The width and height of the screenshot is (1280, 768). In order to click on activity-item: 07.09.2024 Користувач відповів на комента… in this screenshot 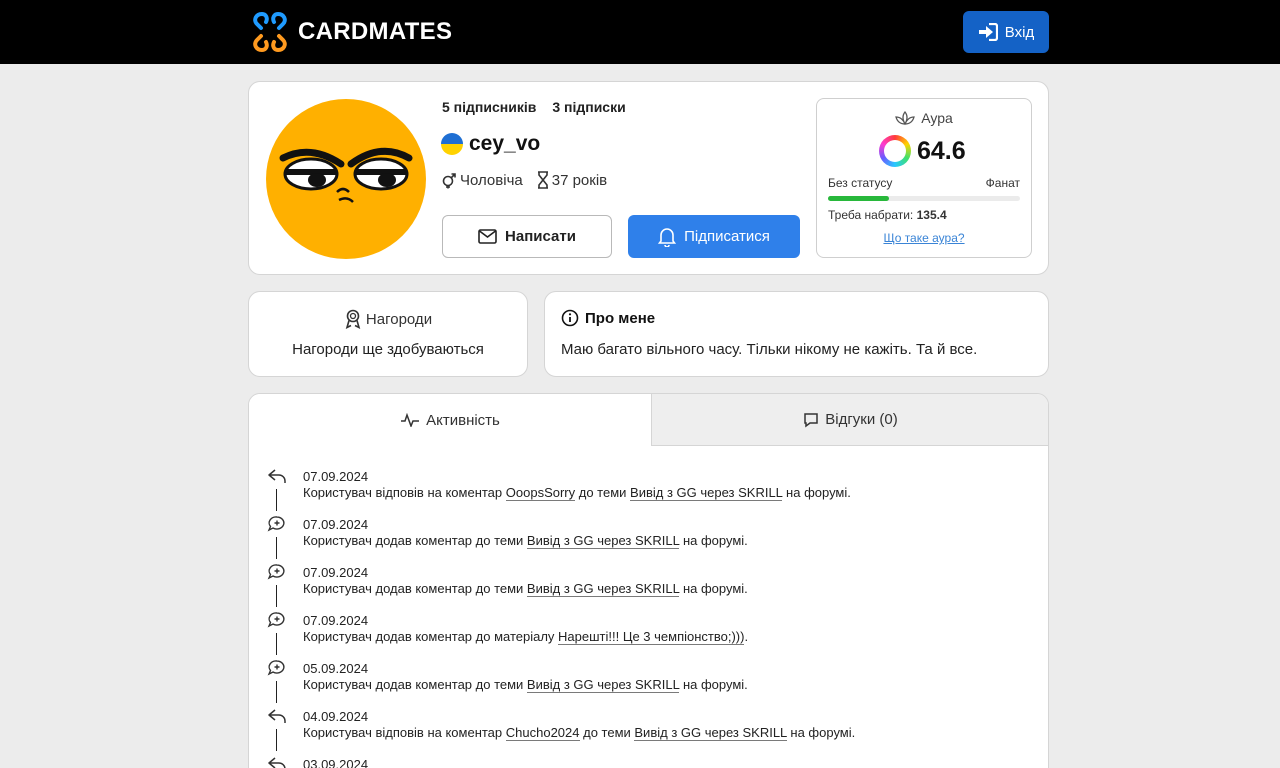, I will do `click(648, 486)`.